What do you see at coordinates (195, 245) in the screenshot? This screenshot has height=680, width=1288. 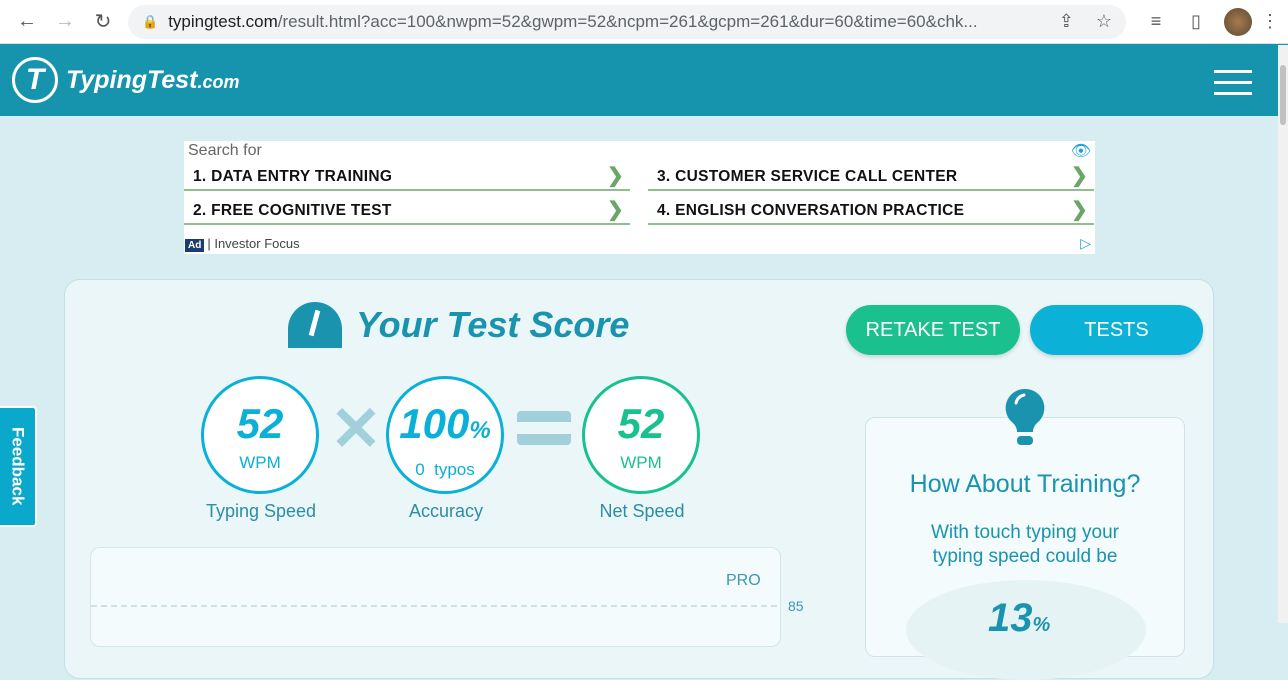 I see `ad-badge: Ad` at bounding box center [195, 245].